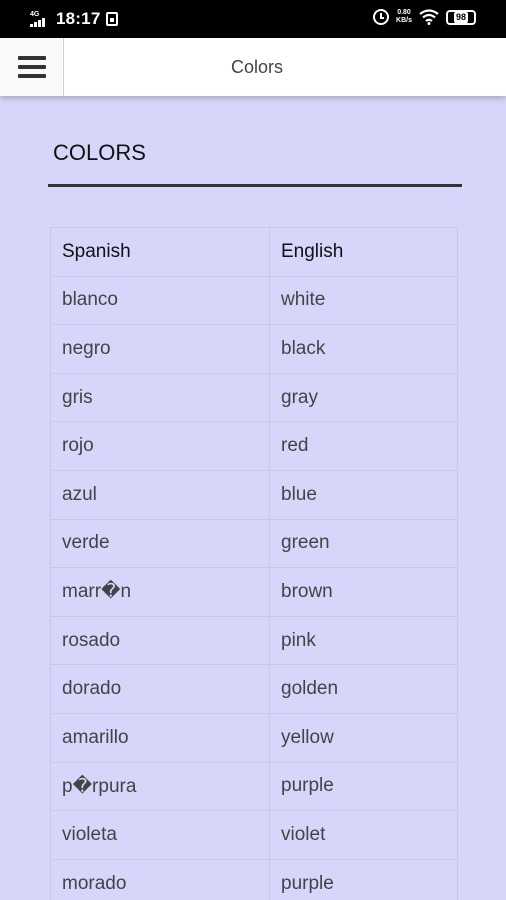 Image resolution: width=506 pixels, height=900 pixels. I want to click on table-row: rojo red, so click(254, 446).